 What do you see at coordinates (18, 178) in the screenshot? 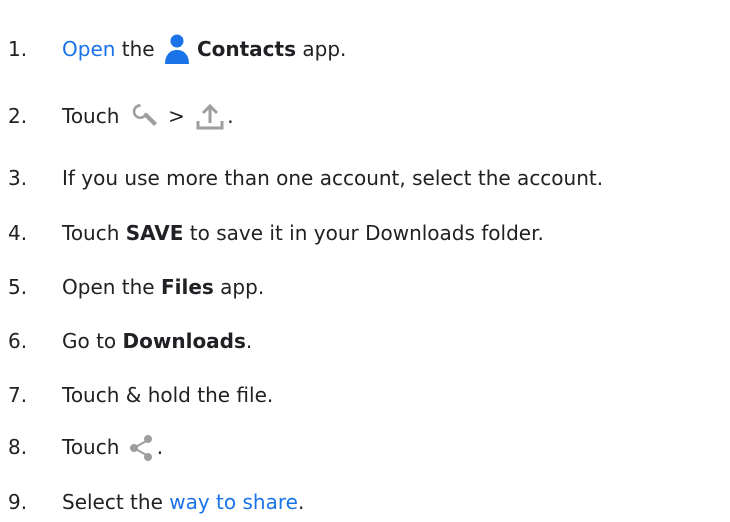
I see `step-number: 3.` at bounding box center [18, 178].